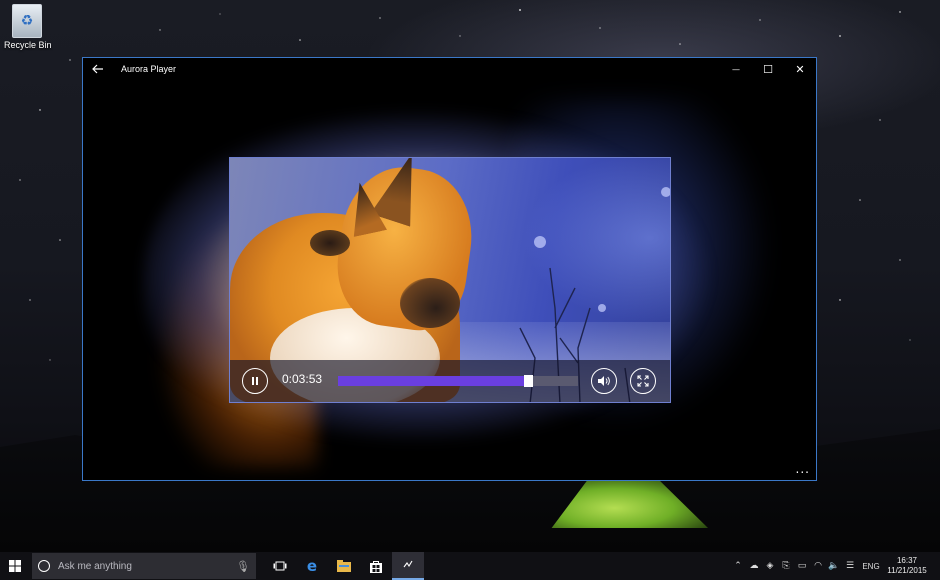 The height and width of the screenshot is (580, 940). I want to click on microphone-icon: 🎙, so click(243, 566).